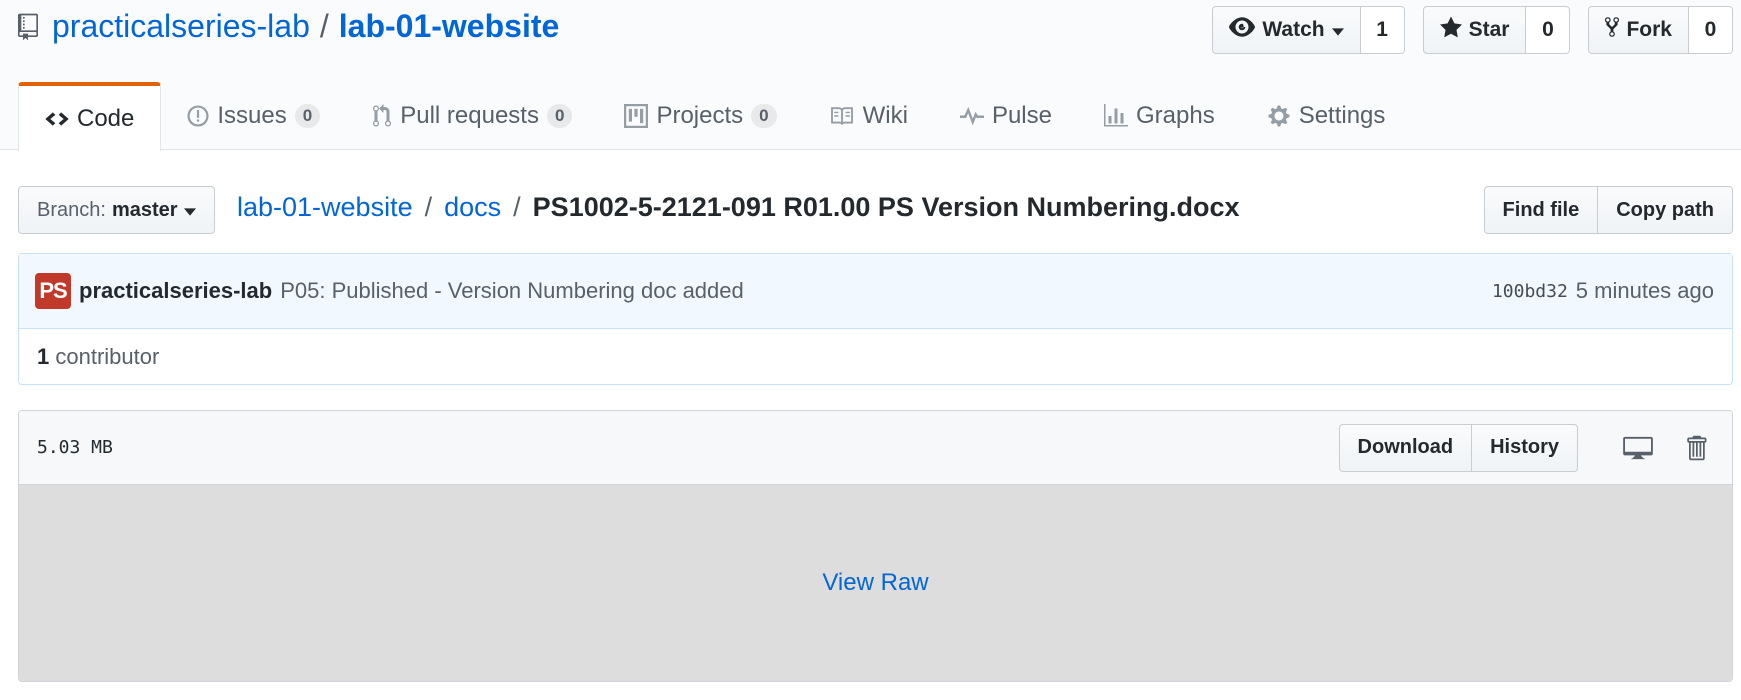 This screenshot has height=700, width=1741. I want to click on tab-projects-label: Projects, so click(700, 115).